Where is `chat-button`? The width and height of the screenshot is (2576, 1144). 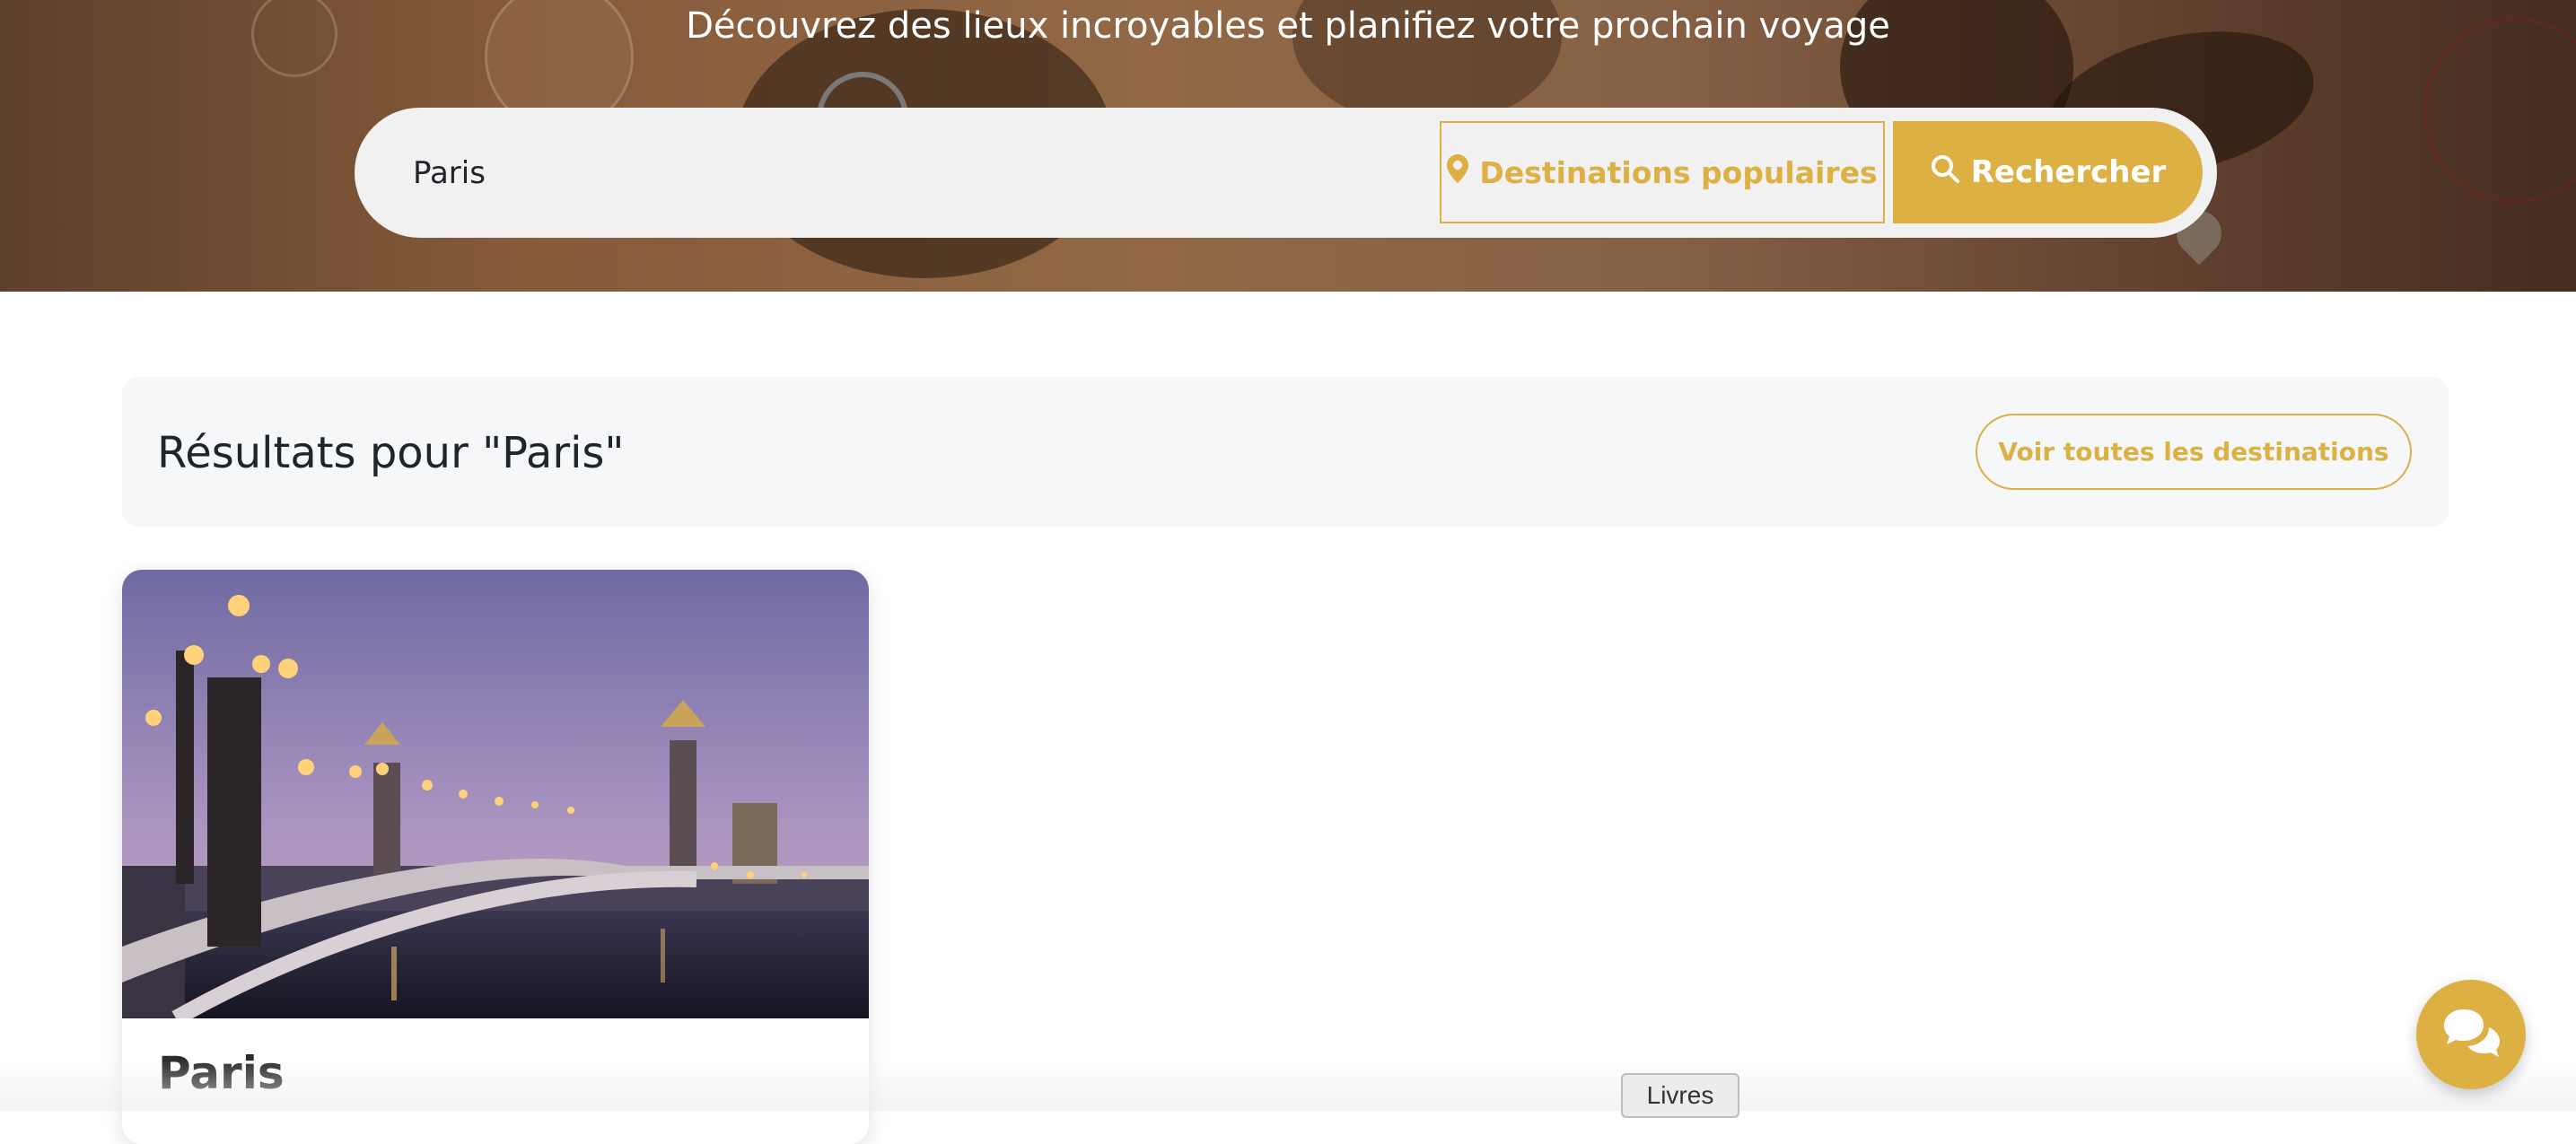 chat-button is located at coordinates (2471, 1034).